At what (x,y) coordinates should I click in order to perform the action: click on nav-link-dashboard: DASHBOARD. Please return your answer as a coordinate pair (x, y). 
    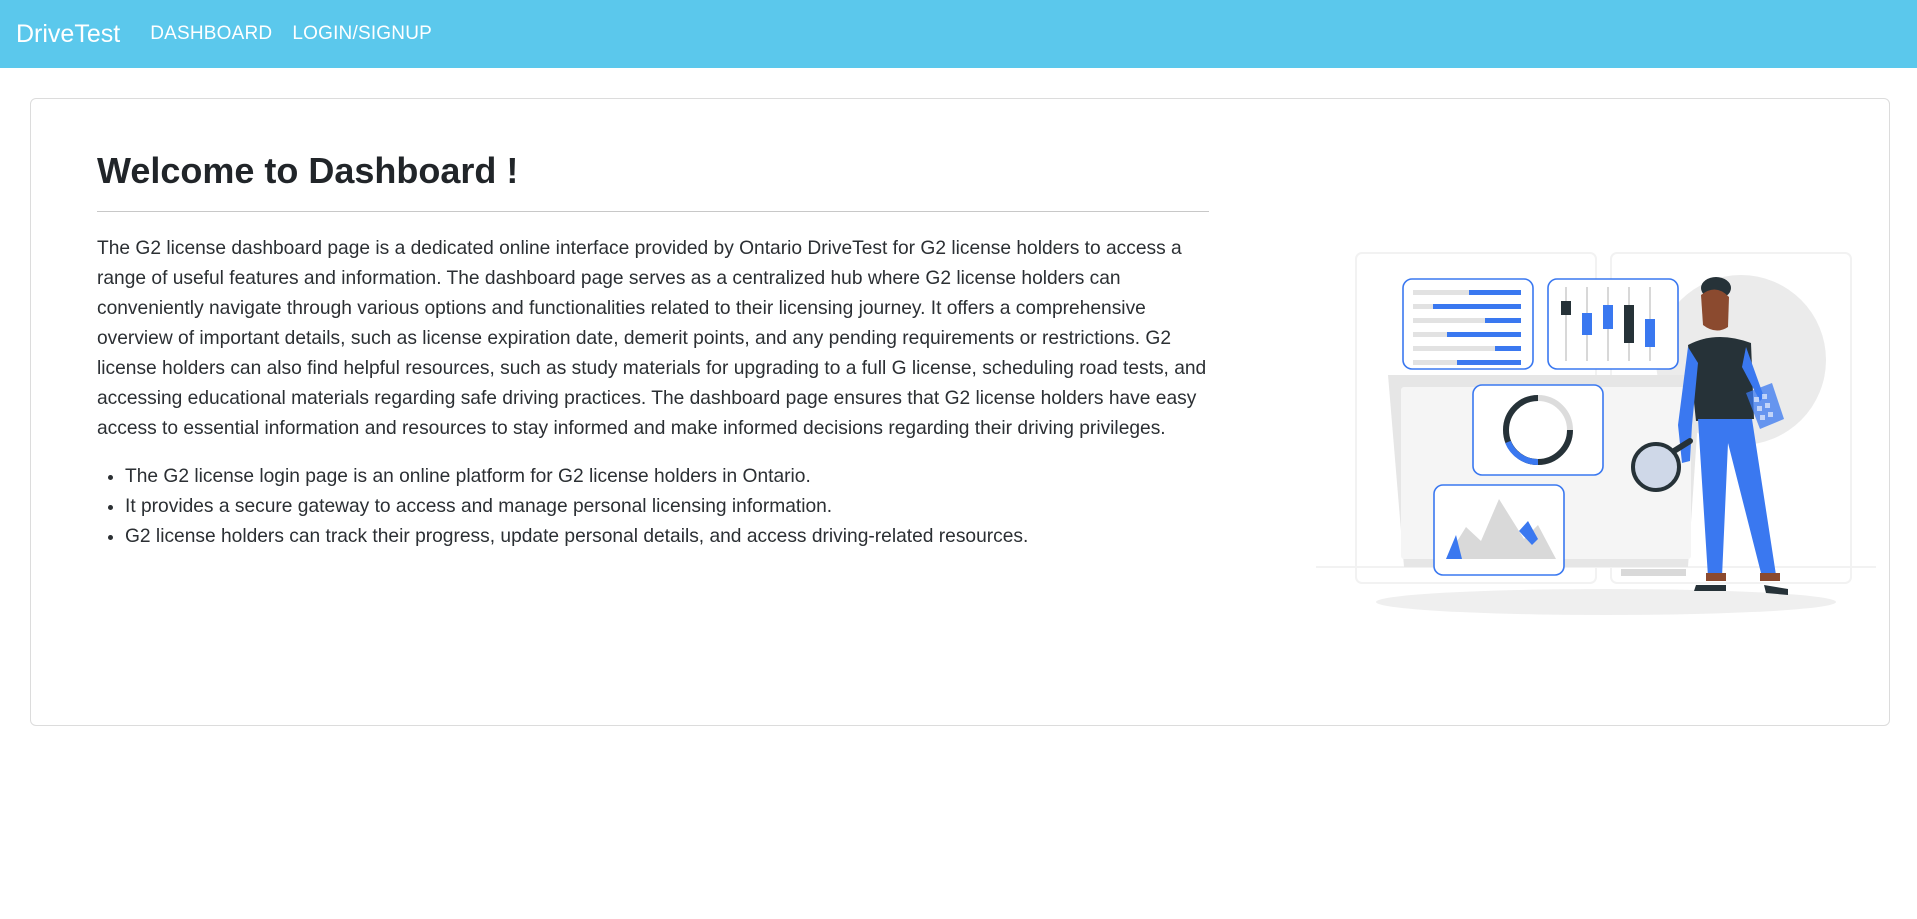
    Looking at the image, I should click on (211, 34).